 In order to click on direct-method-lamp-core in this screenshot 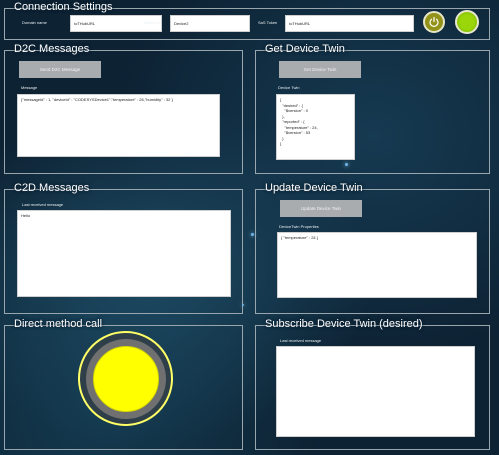, I will do `click(125, 378)`.